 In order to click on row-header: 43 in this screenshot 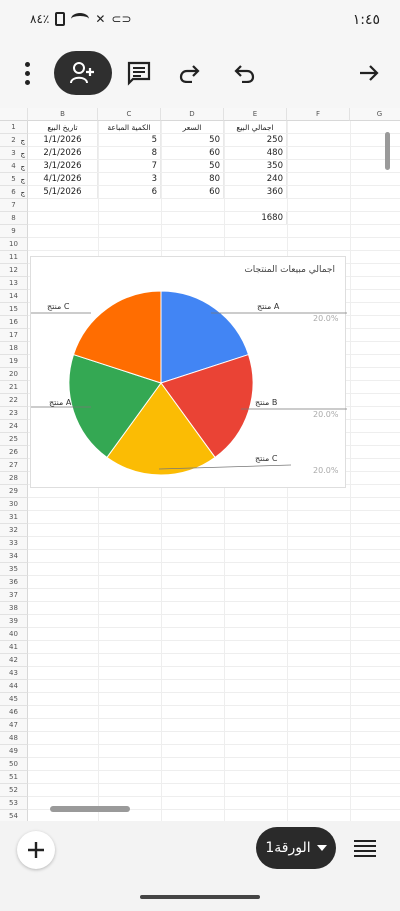, I will do `click(14, 673)`.